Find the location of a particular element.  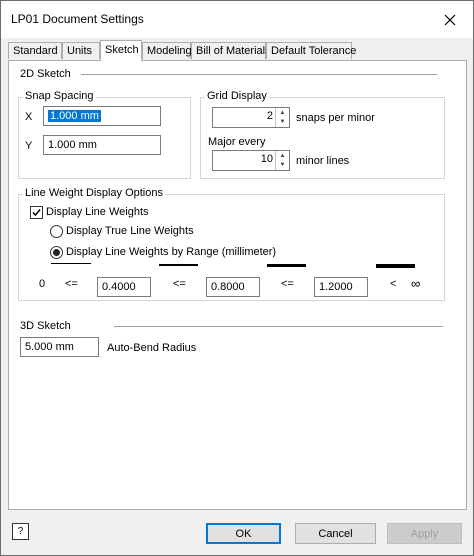

snap-y-label: Y is located at coordinates (29, 146).